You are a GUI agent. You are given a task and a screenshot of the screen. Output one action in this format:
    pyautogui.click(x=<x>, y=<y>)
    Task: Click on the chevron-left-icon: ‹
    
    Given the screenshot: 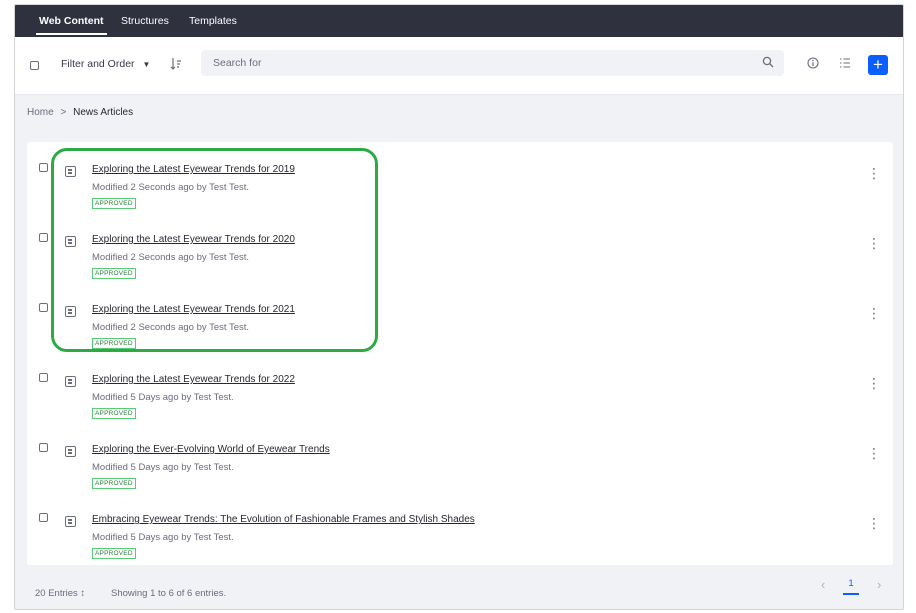 What is the action you would take?
    pyautogui.click(x=823, y=584)
    